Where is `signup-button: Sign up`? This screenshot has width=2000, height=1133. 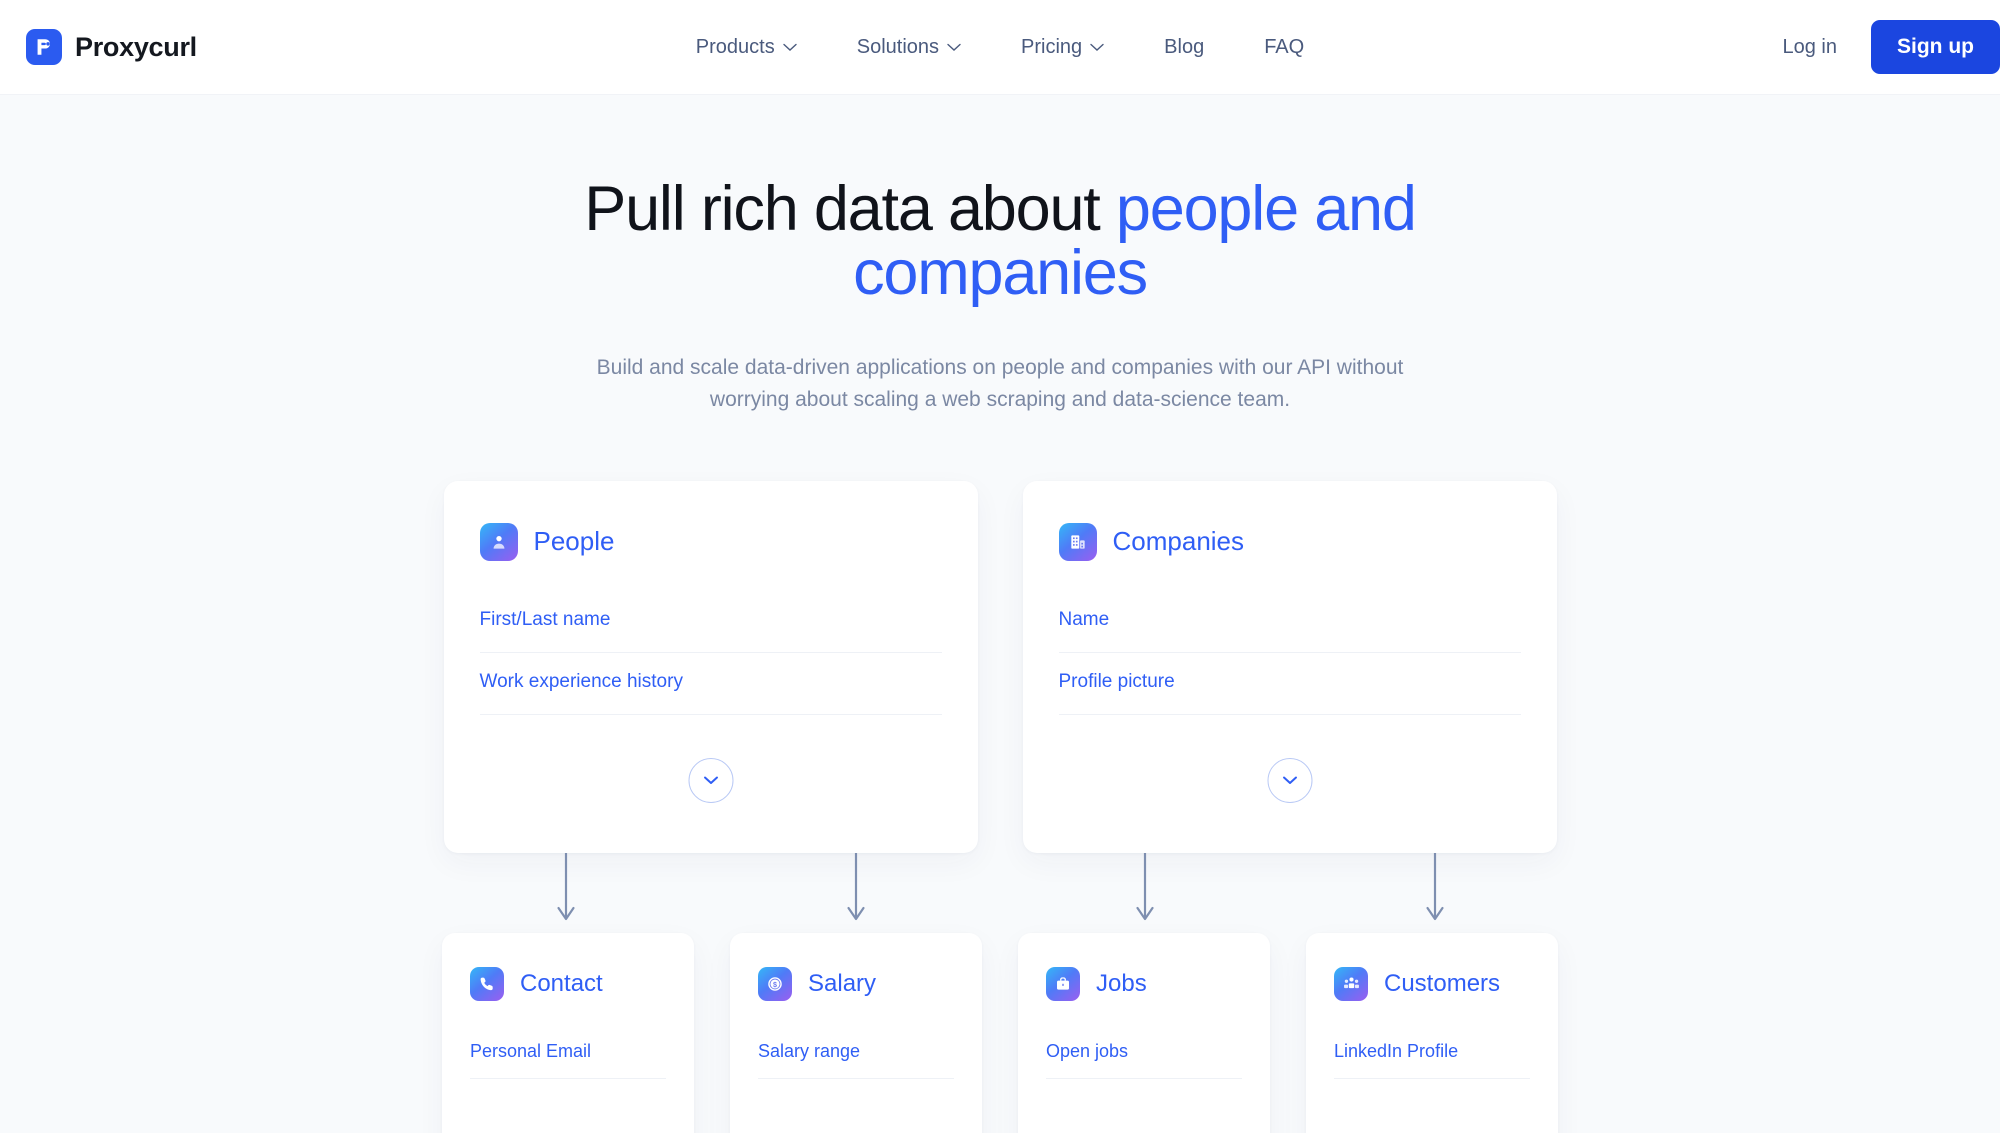
signup-button: Sign up is located at coordinates (1935, 47).